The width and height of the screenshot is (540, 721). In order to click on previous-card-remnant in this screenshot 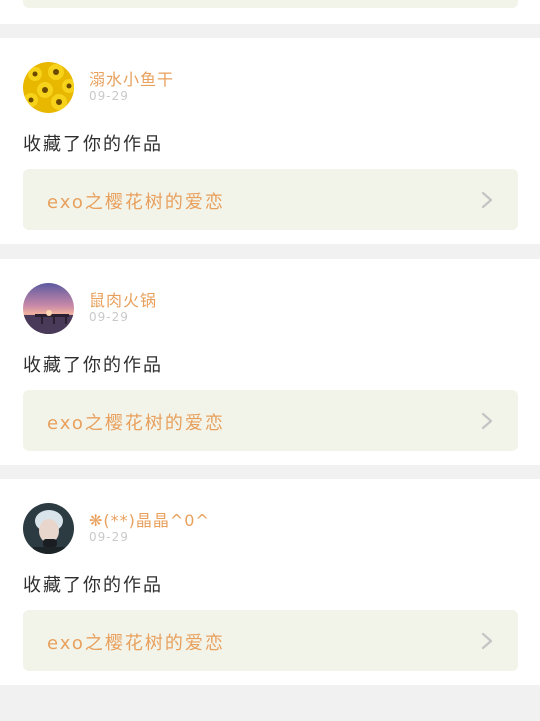, I will do `click(270, 12)`.